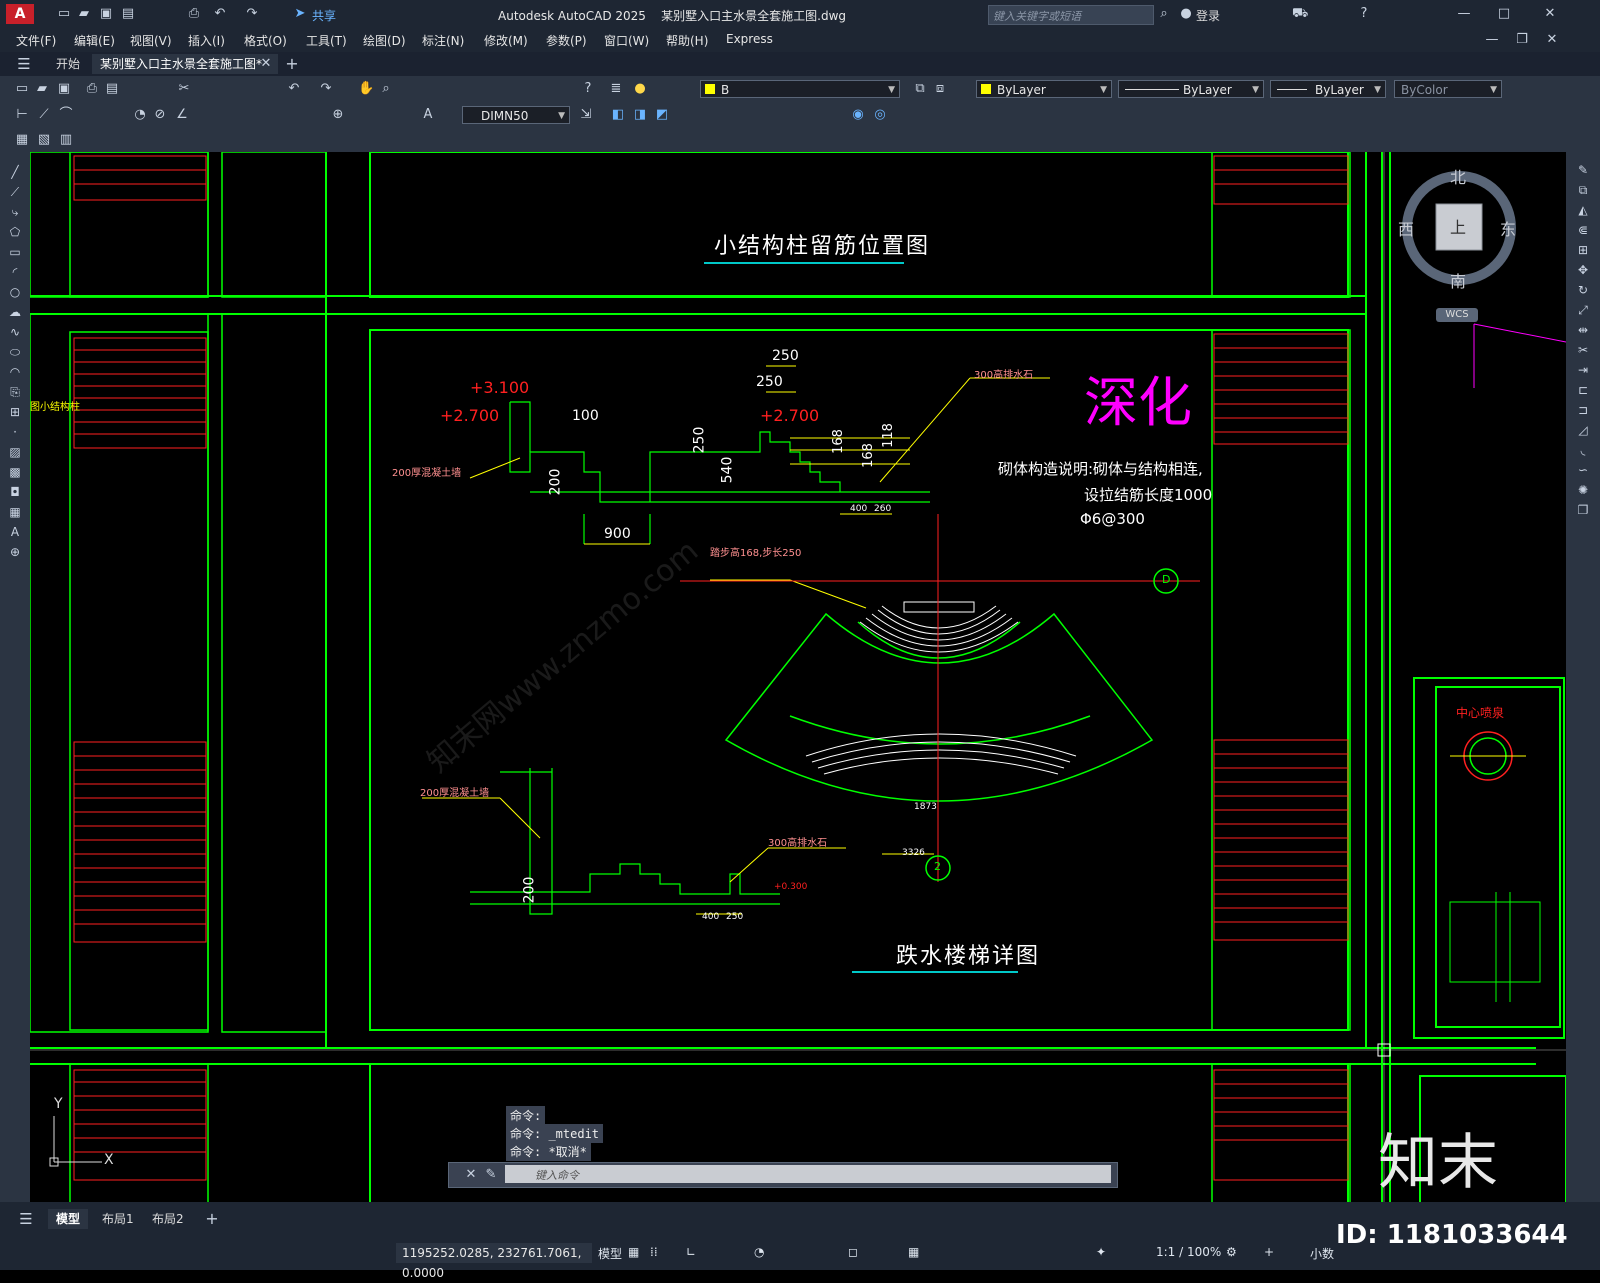 This screenshot has width=1600, height=1283. Describe the element at coordinates (160, 115) in the screenshot. I see `dim-diameter-icon: ⊘` at that location.